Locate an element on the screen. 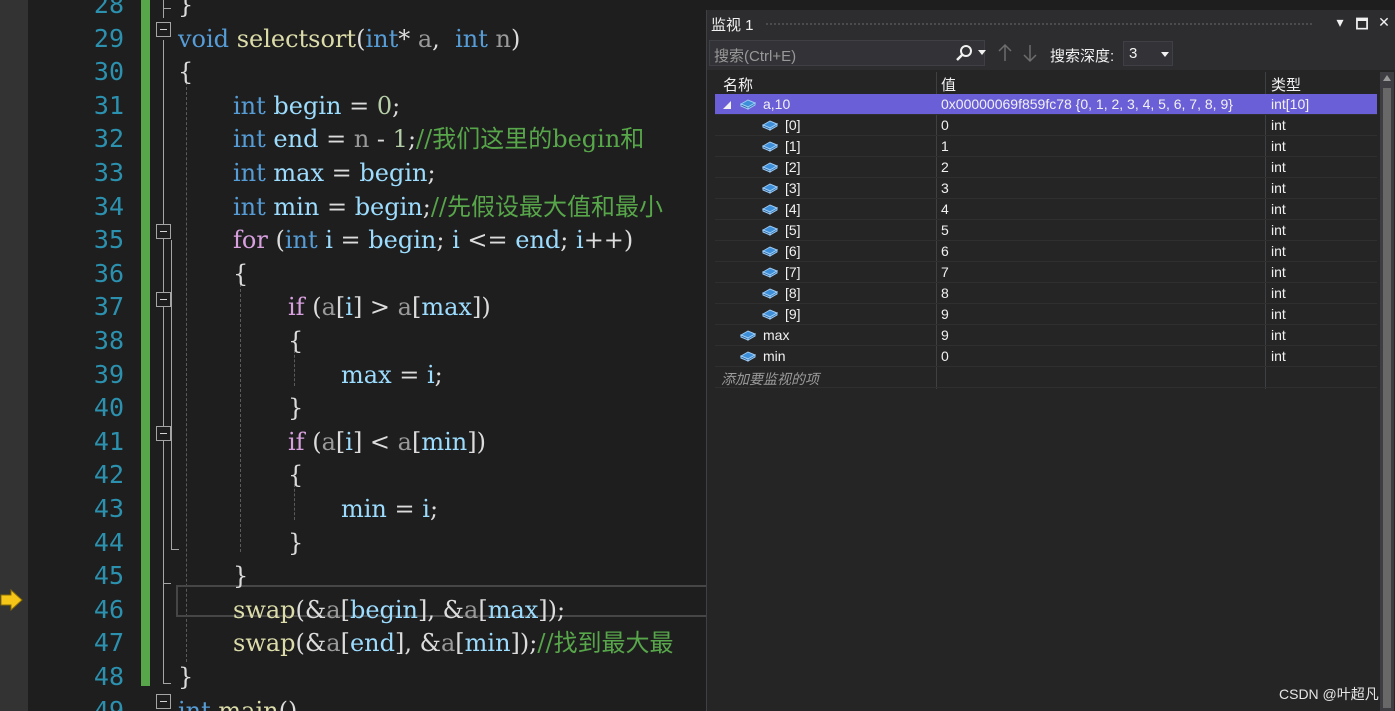  watch-value: 8 is located at coordinates (945, 293).